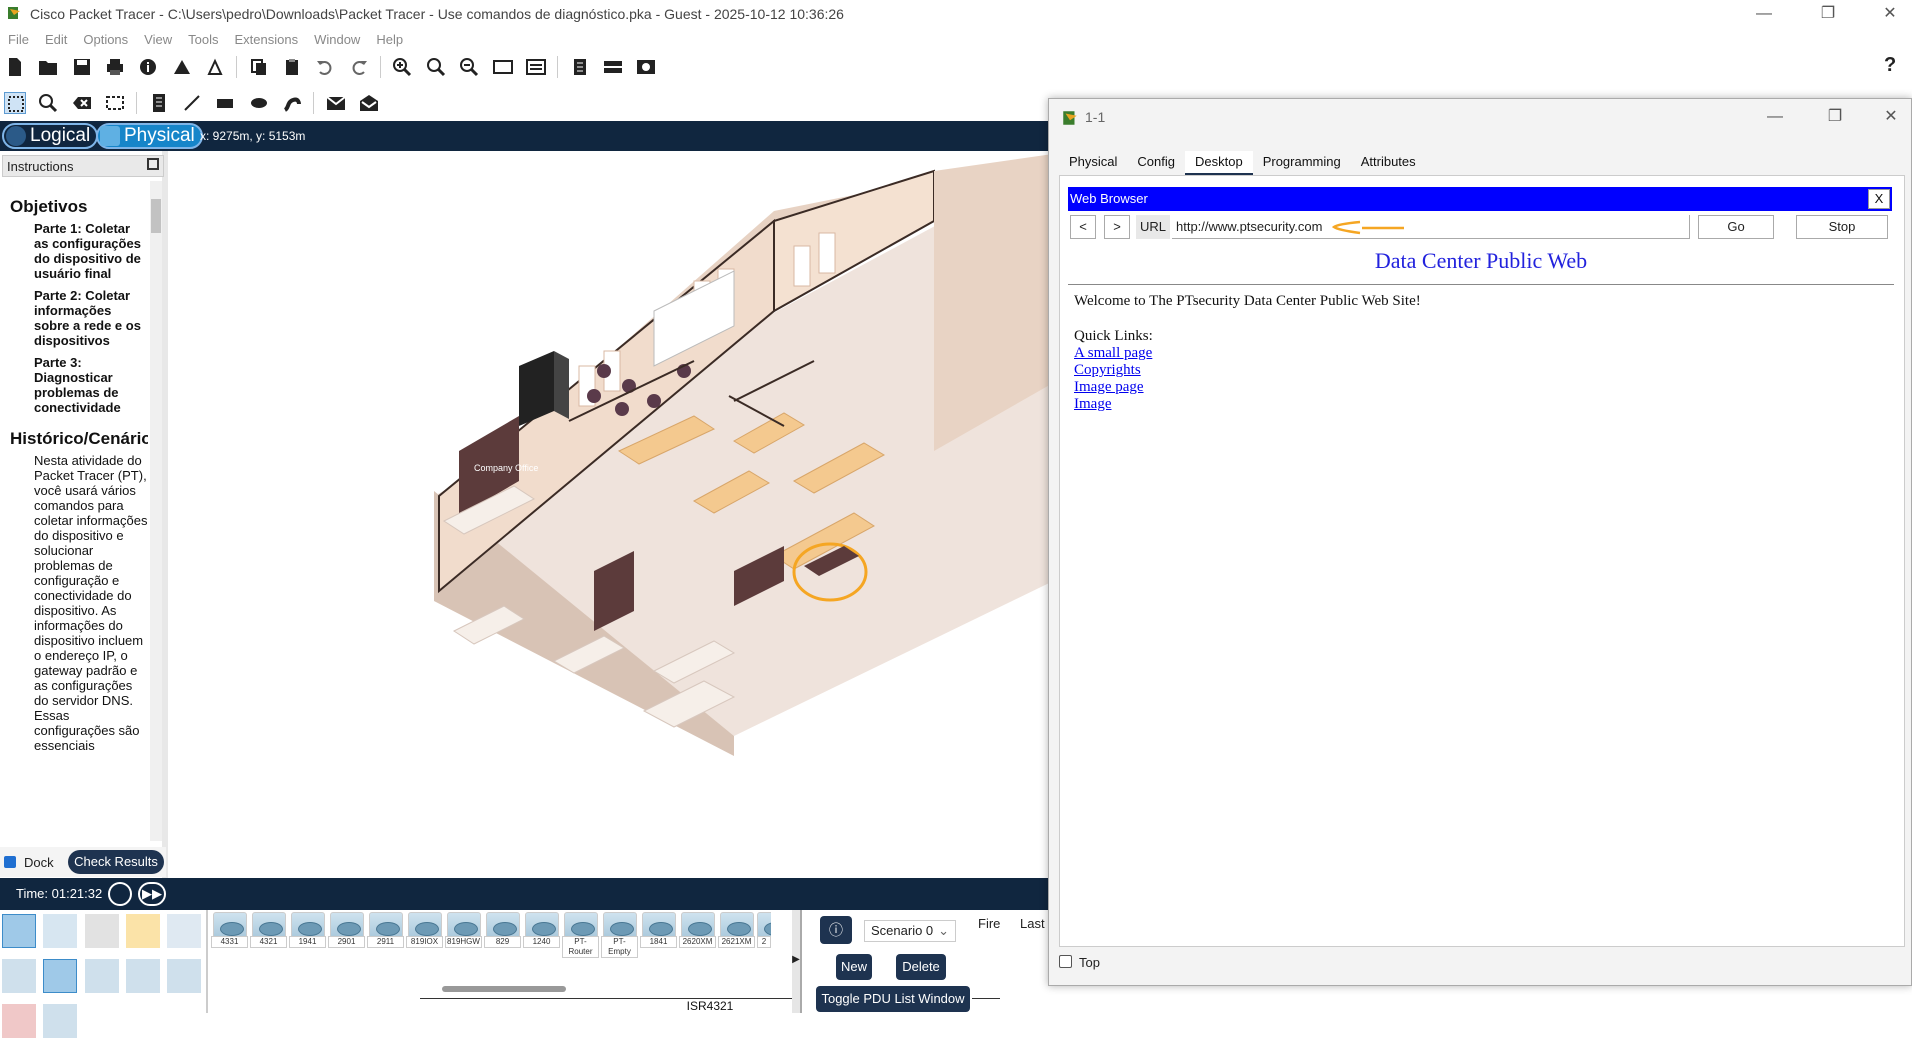  What do you see at coordinates (697, 930) in the screenshot?
I see `device-2620xm: 2620XM` at bounding box center [697, 930].